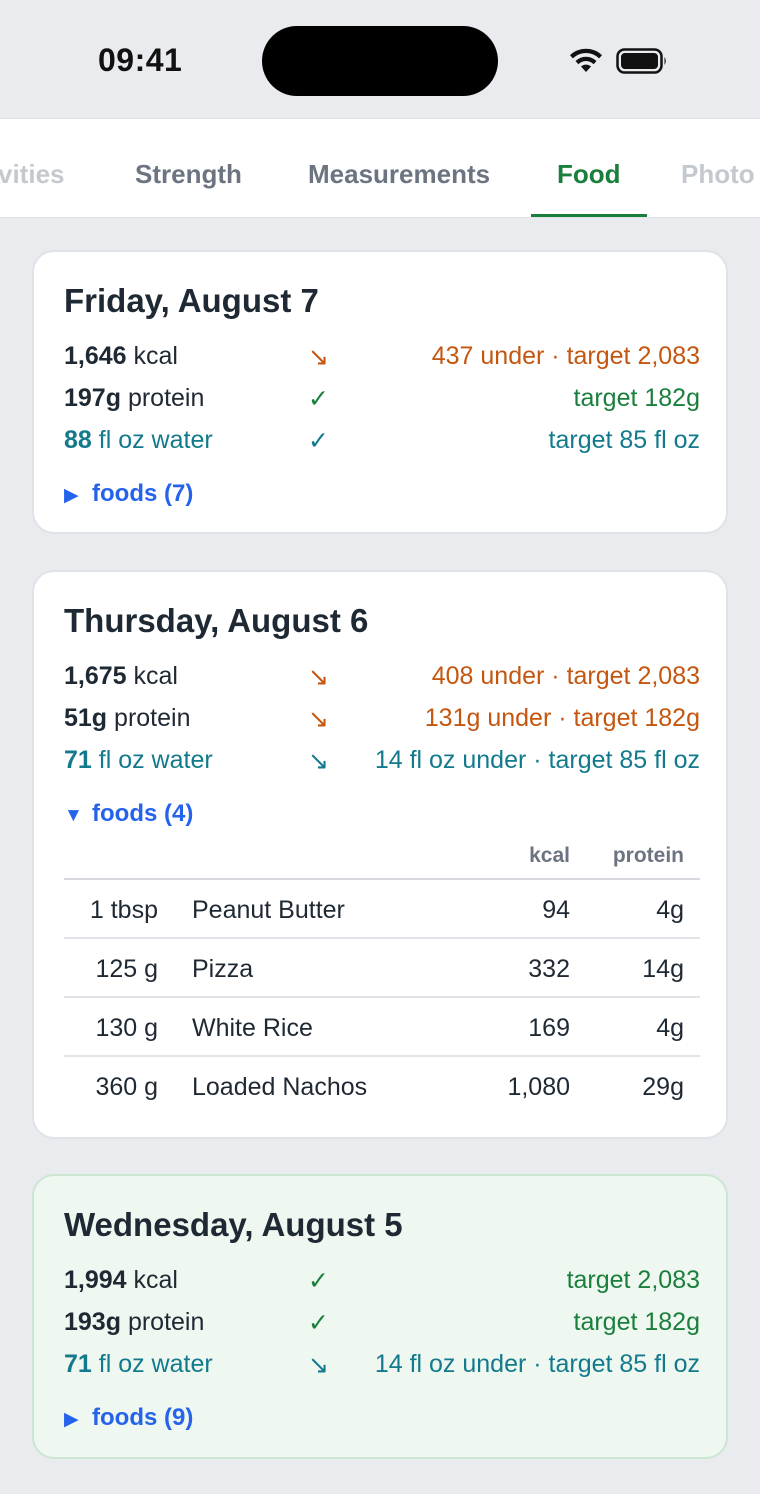 The width and height of the screenshot is (760, 1494). What do you see at coordinates (382, 909) in the screenshot?
I see `table-row: 1 tbsp Peanut Butter 94 4g` at bounding box center [382, 909].